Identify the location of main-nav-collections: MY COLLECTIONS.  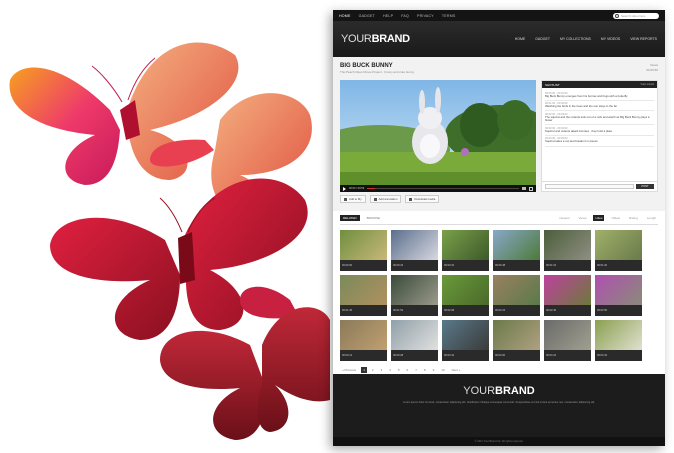
(575, 39).